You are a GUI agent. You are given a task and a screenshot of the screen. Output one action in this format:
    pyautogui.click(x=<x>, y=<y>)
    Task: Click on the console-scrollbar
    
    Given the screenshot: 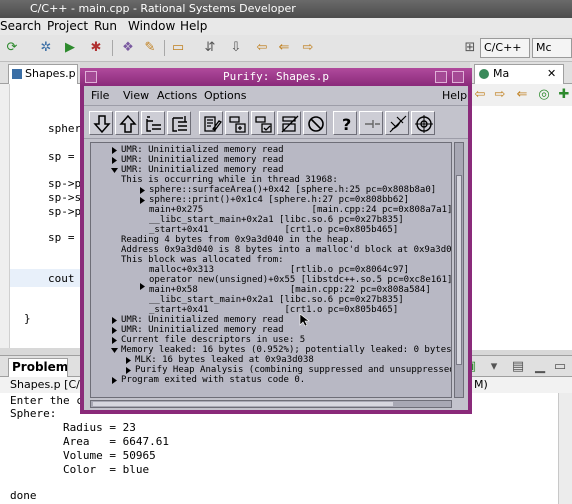 What is the action you would take?
    pyautogui.click(x=565, y=448)
    